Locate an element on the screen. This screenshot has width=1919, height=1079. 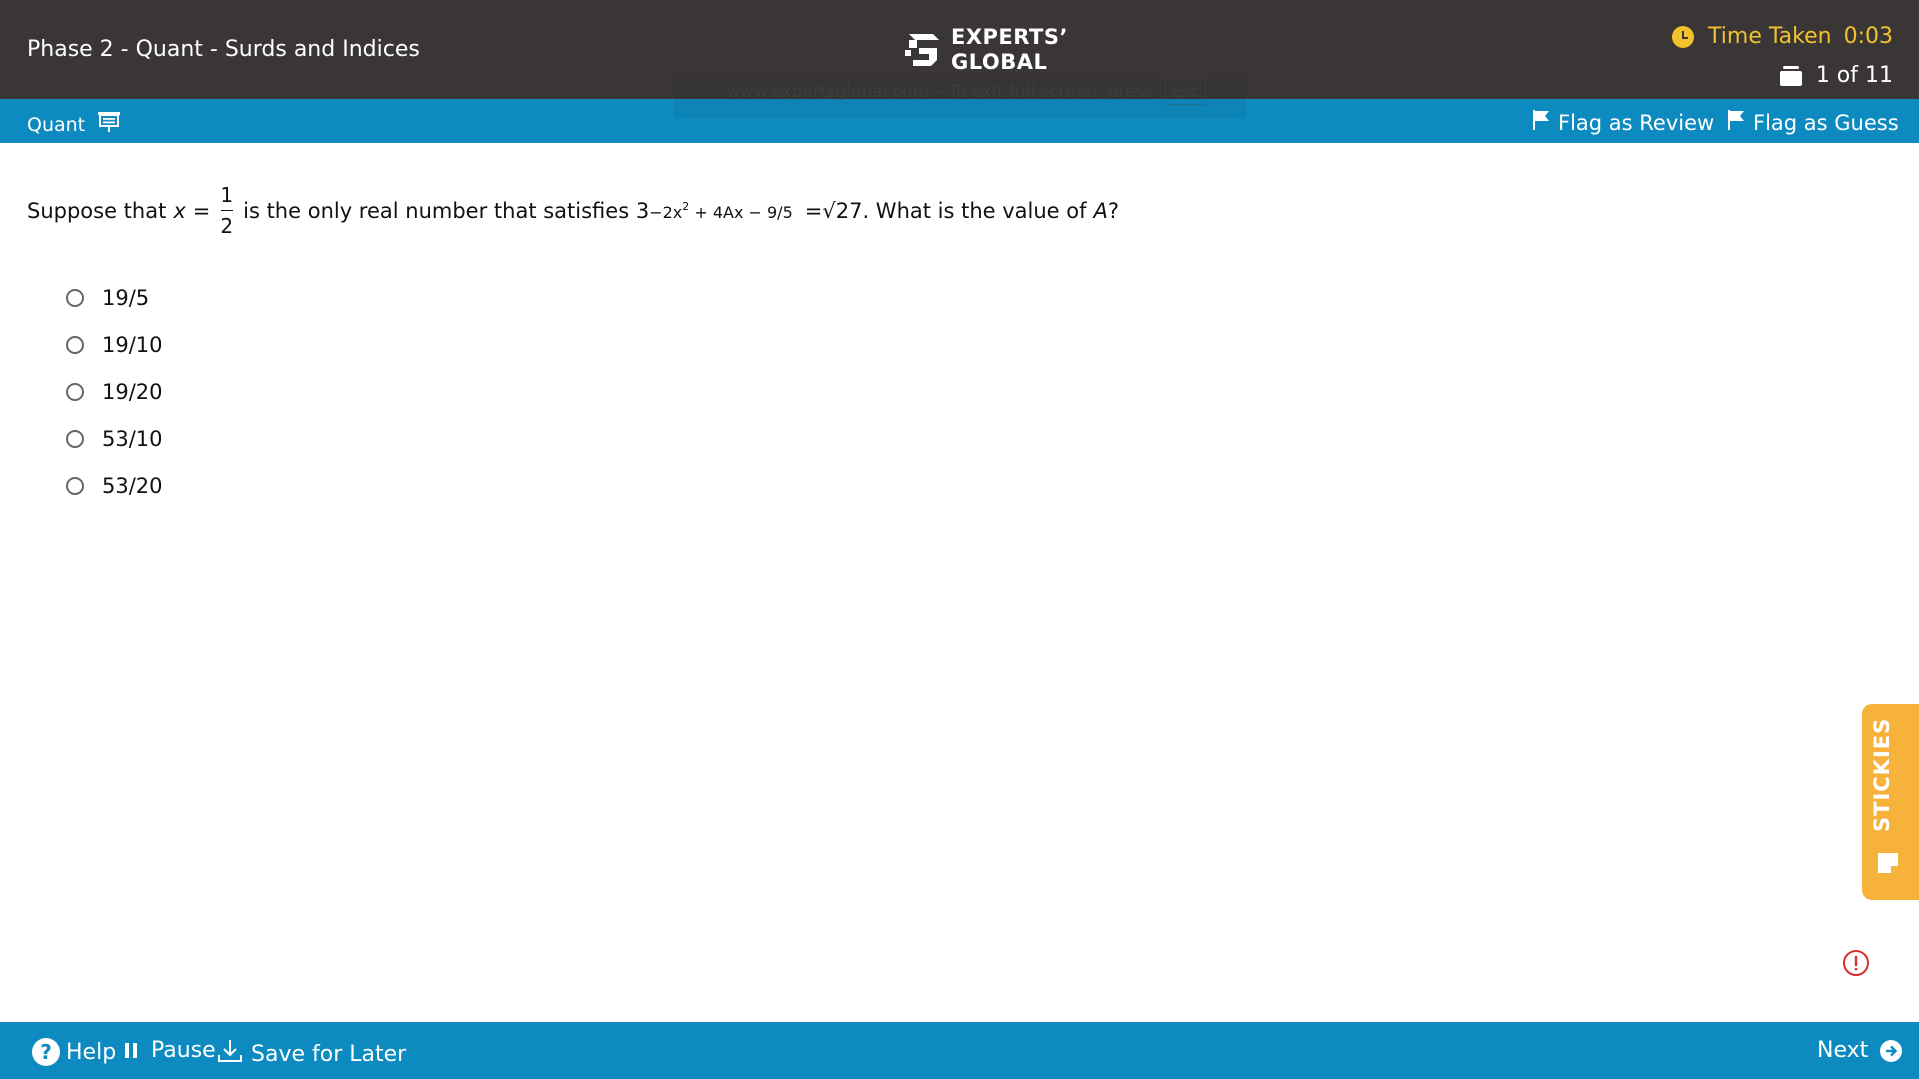
flag-as-review-button: Flag as Review is located at coordinates (1623, 122).